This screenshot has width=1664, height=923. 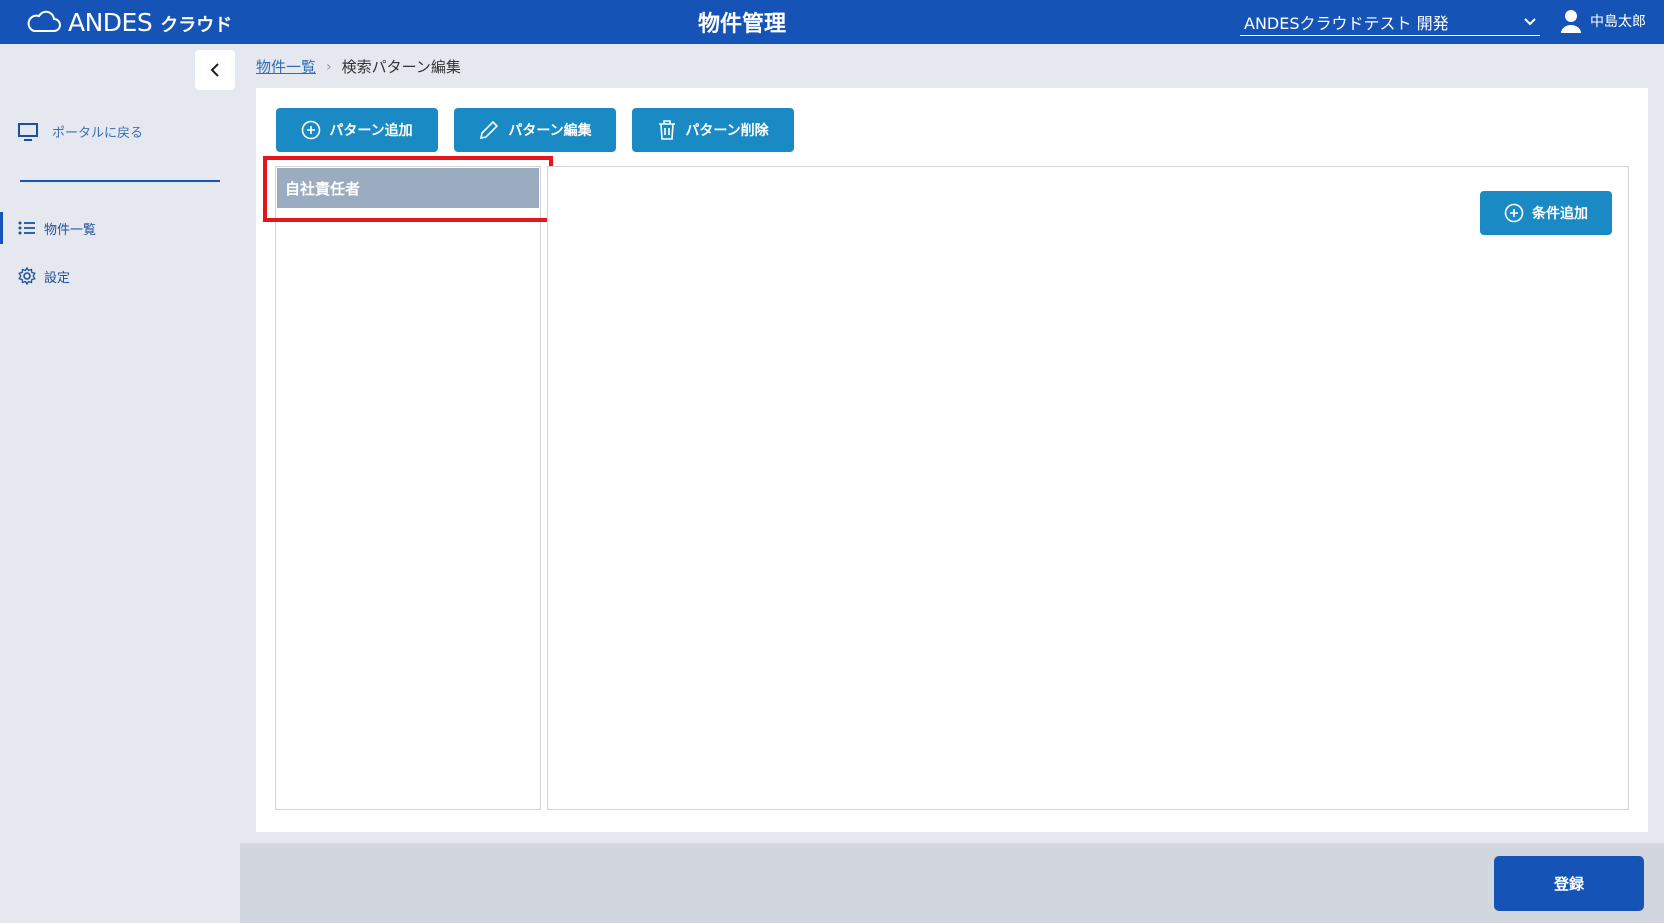 What do you see at coordinates (832, 22) in the screenshot?
I see `app-header: ANDES クラウド 物件管理 ANDESクラウドテスト 開発 中島太郎` at bounding box center [832, 22].